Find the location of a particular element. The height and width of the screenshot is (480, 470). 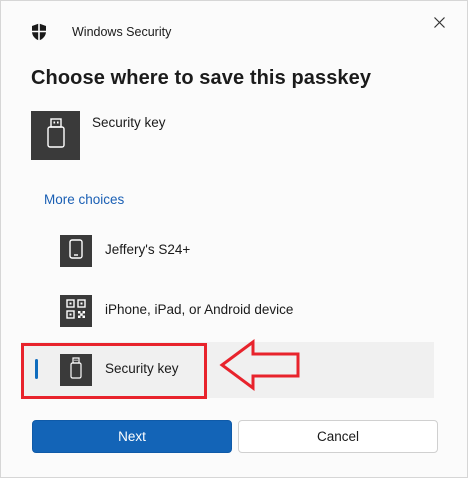

option-phone: Jeffery's S24+ is located at coordinates (227, 251).